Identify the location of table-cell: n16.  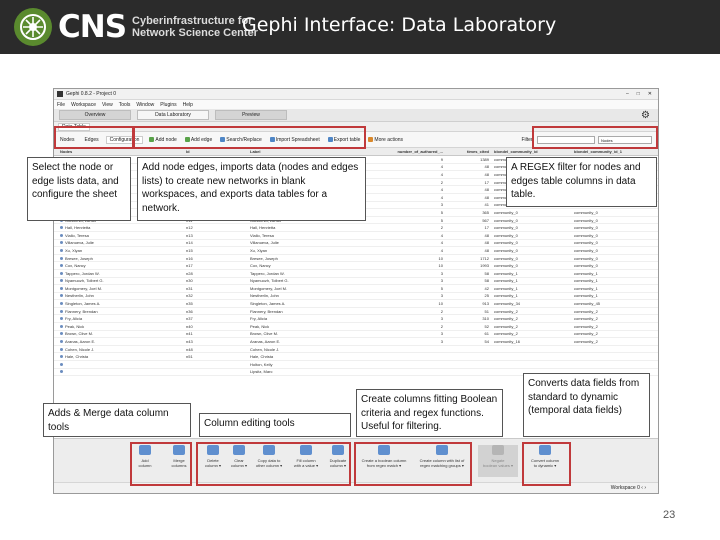
(216, 258).